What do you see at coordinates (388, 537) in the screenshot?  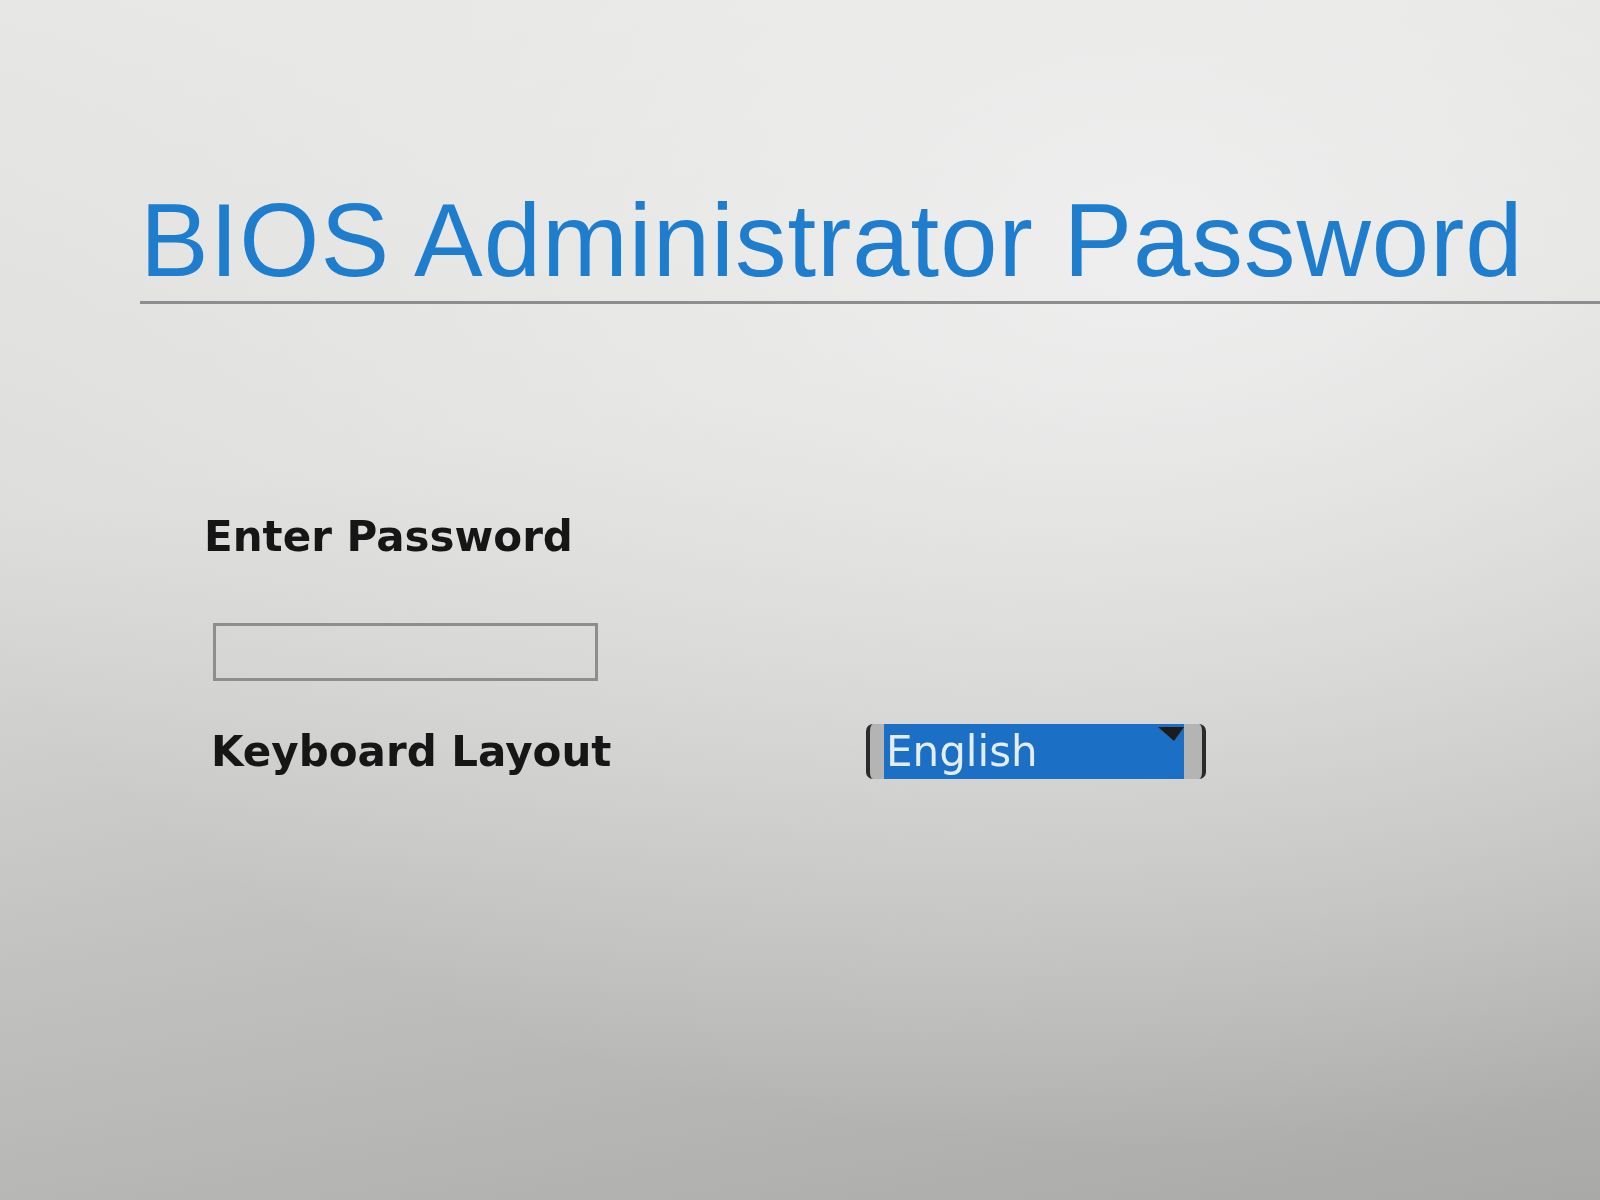 I see `field-label: Enter Password` at bounding box center [388, 537].